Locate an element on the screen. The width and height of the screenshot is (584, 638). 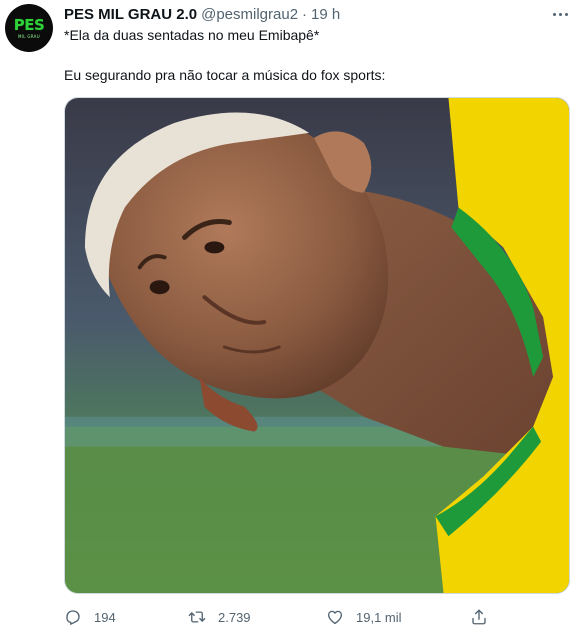
retweet-count: 2.739 is located at coordinates (234, 617).